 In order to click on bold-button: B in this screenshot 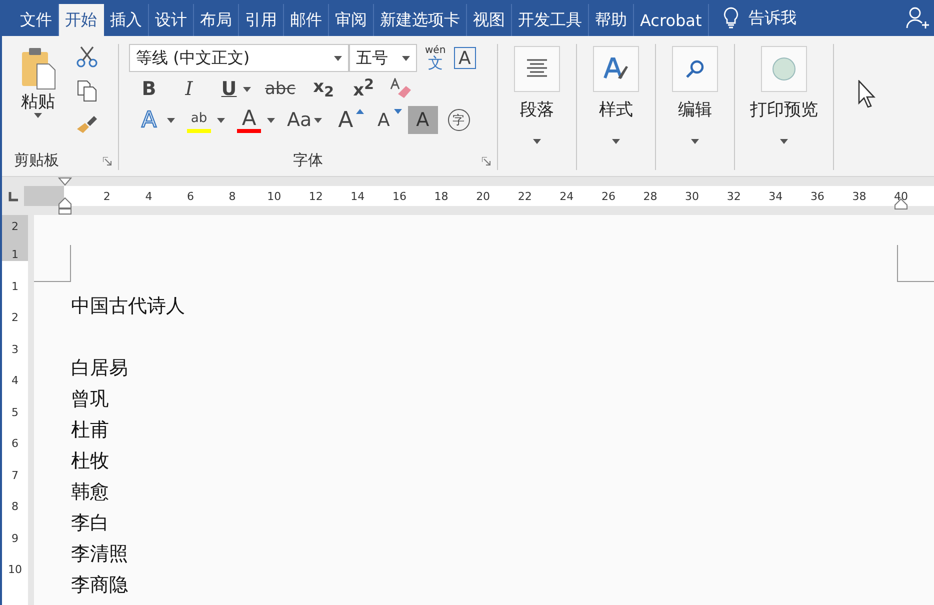, I will do `click(149, 89)`.